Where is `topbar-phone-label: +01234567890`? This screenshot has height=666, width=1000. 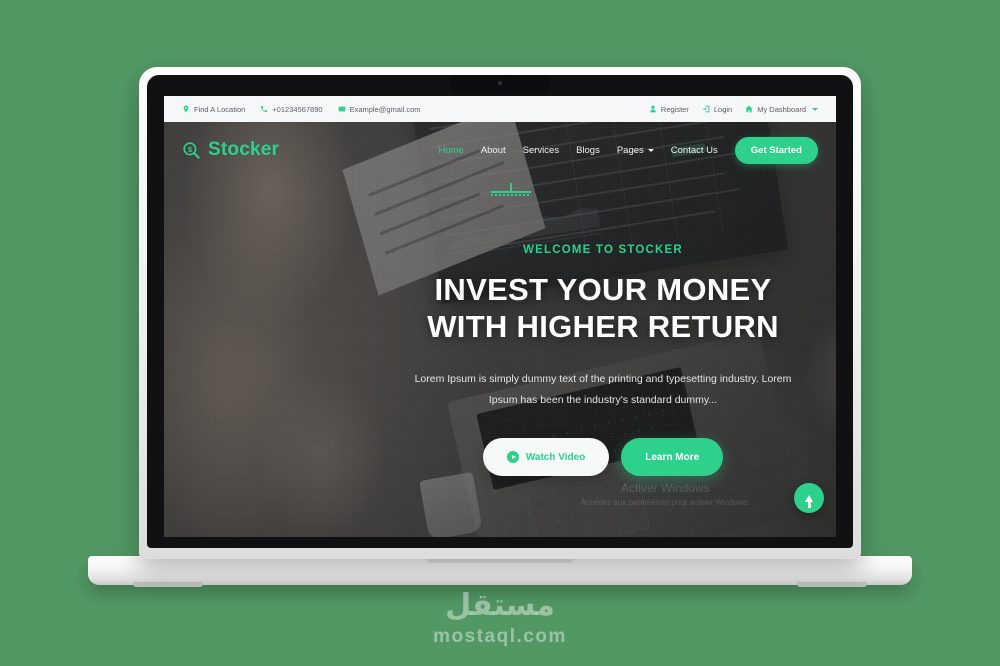
topbar-phone-label: +01234567890 is located at coordinates (297, 109).